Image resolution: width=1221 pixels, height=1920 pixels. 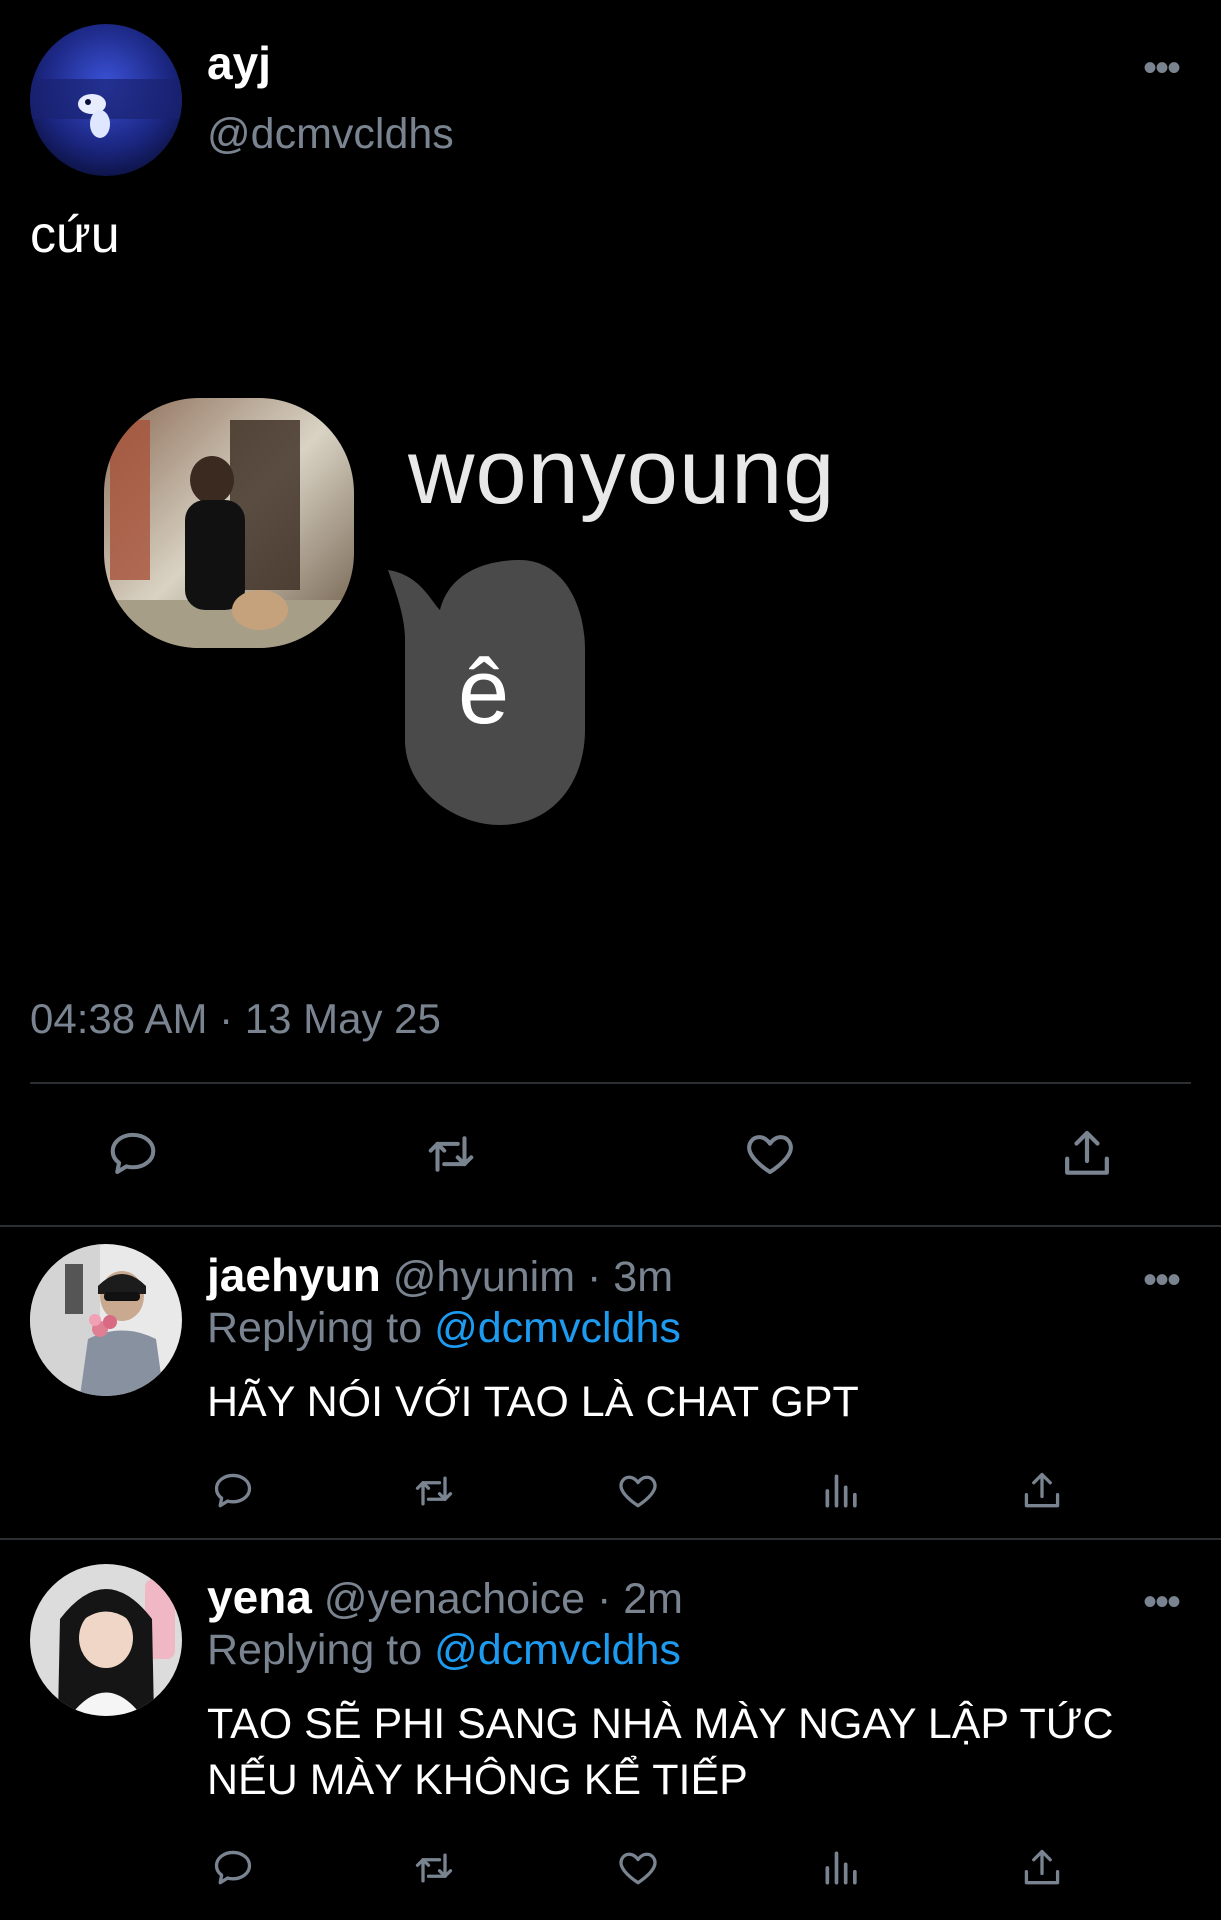 I want to click on reply-display-name: yena, so click(x=259, y=1597).